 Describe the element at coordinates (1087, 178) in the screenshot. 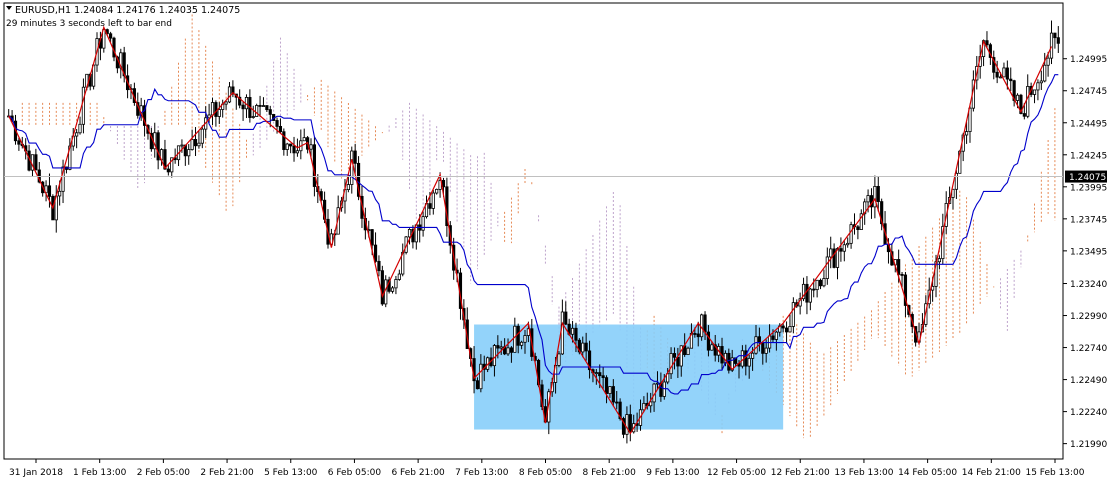

I see `current-price-label: 1.24075` at that location.